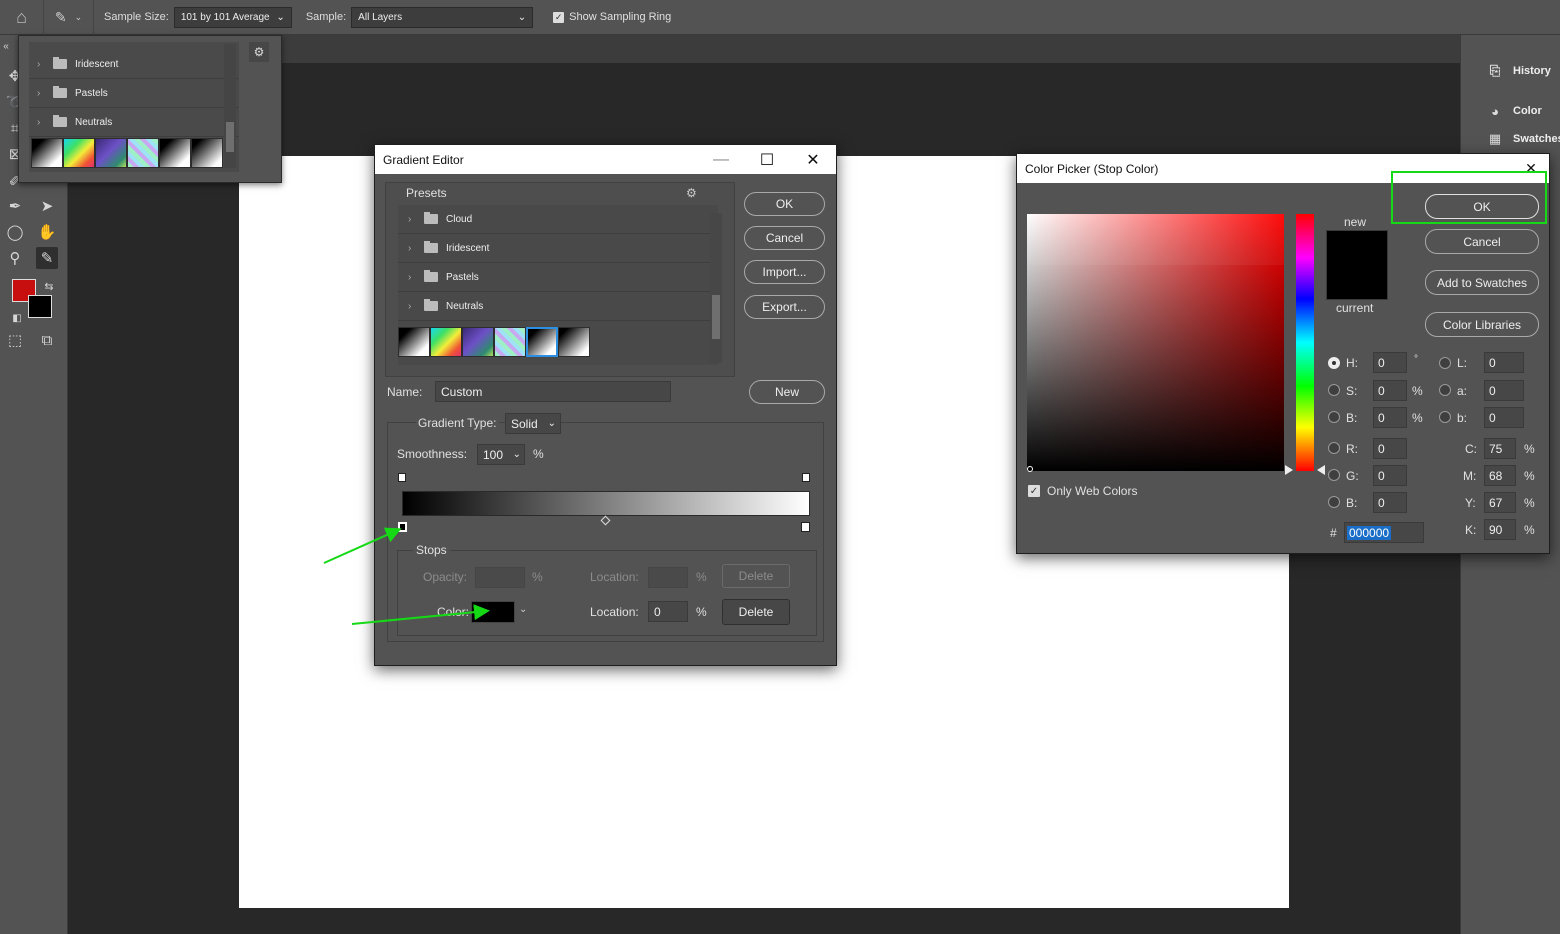  I want to click on hue-slider-left-arrow, so click(1289, 470).